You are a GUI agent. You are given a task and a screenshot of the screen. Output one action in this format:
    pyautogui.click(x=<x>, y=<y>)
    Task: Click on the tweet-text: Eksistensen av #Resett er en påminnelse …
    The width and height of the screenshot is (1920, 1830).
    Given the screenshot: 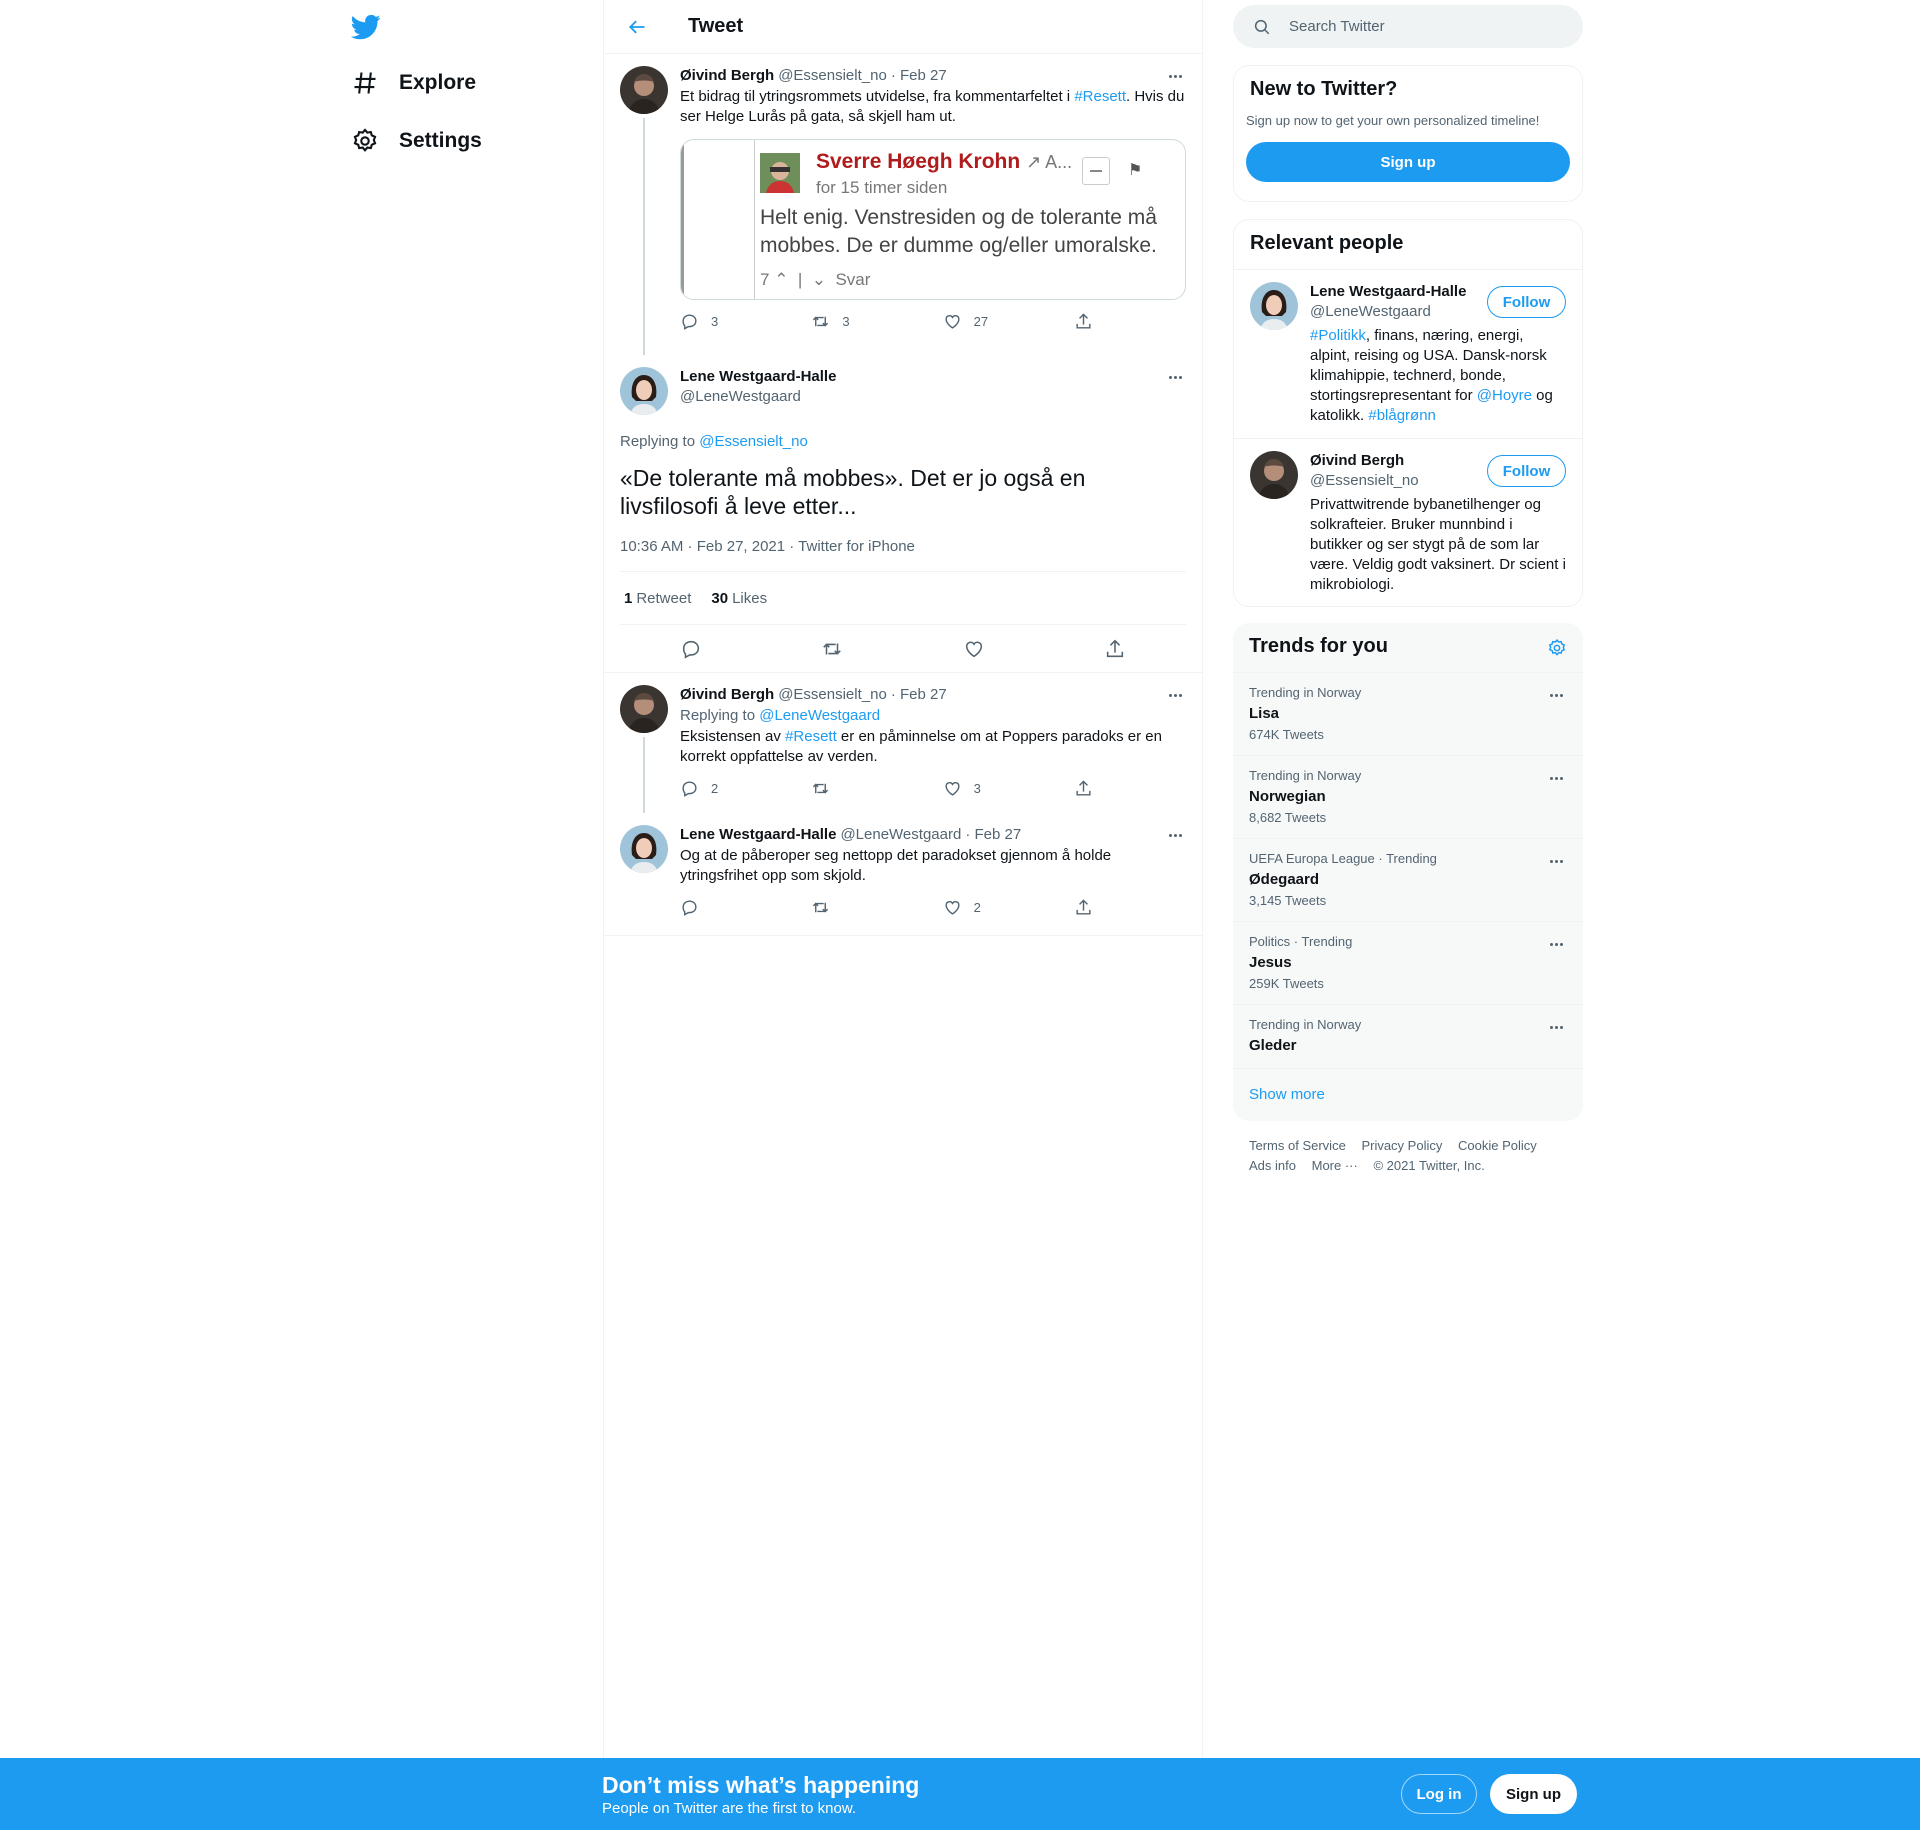 What is the action you would take?
    pyautogui.click(x=933, y=747)
    